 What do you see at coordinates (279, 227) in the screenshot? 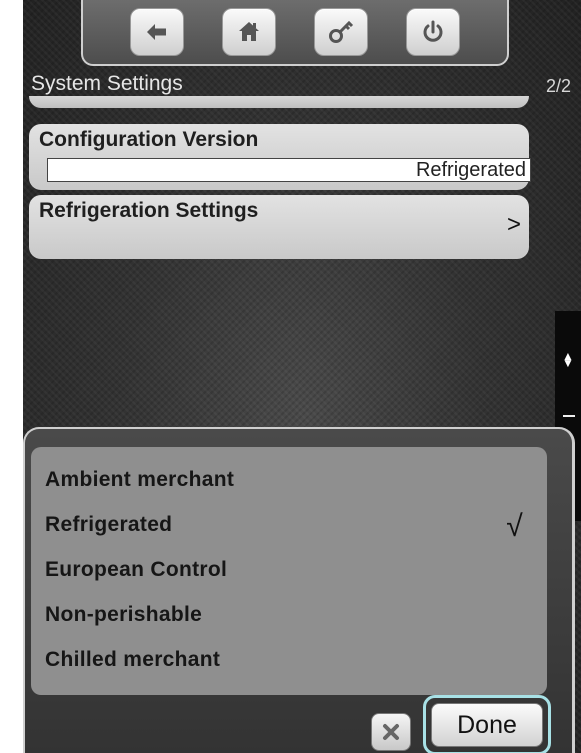
I see `refrigeration-settings-row: Refrigeration Settings >` at bounding box center [279, 227].